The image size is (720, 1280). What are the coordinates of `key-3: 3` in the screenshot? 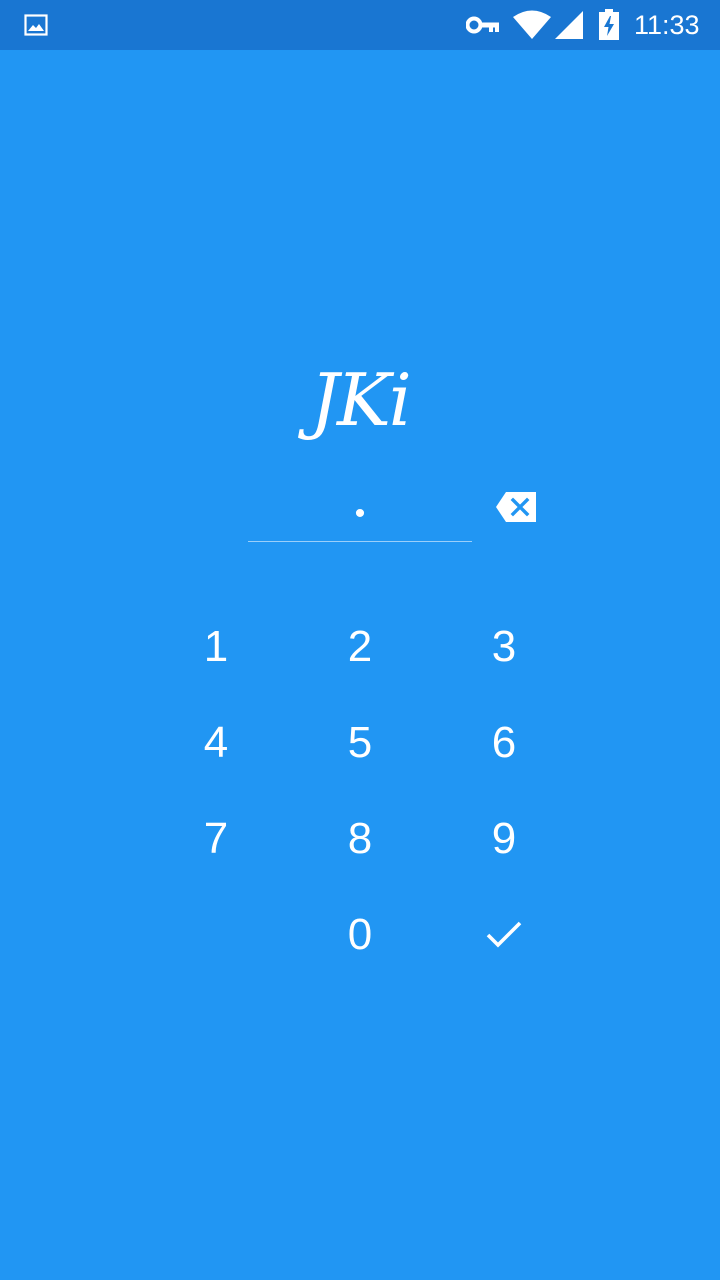 It's located at (504, 647).